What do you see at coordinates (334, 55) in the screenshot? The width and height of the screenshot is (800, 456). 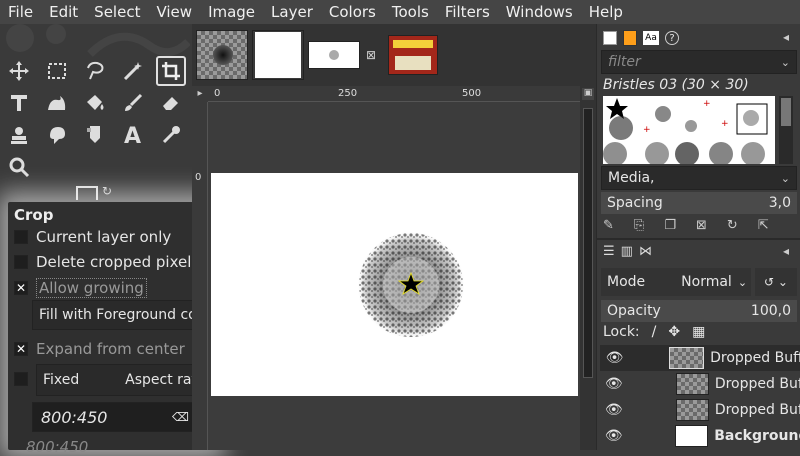 I see `image-tab-3-active` at bounding box center [334, 55].